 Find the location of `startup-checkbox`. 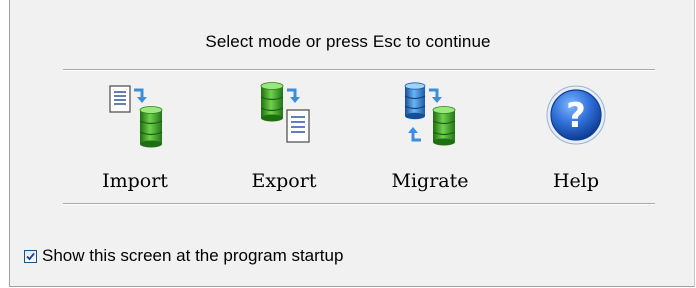

startup-checkbox is located at coordinates (30, 256).